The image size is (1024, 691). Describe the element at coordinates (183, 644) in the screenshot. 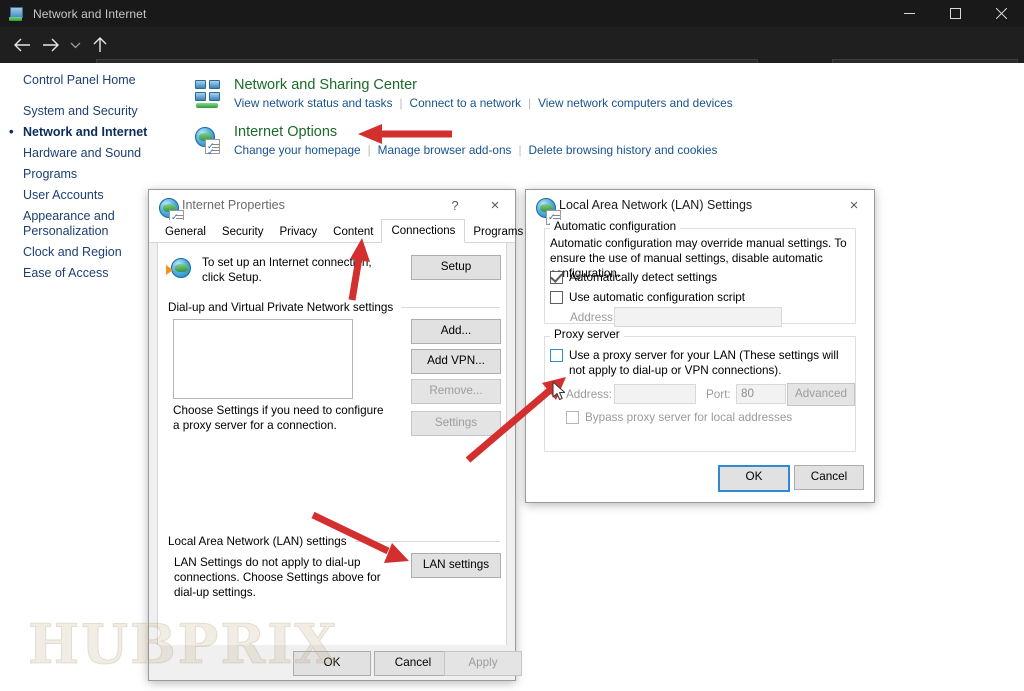

I see `watermark: HUBPRIX` at that location.